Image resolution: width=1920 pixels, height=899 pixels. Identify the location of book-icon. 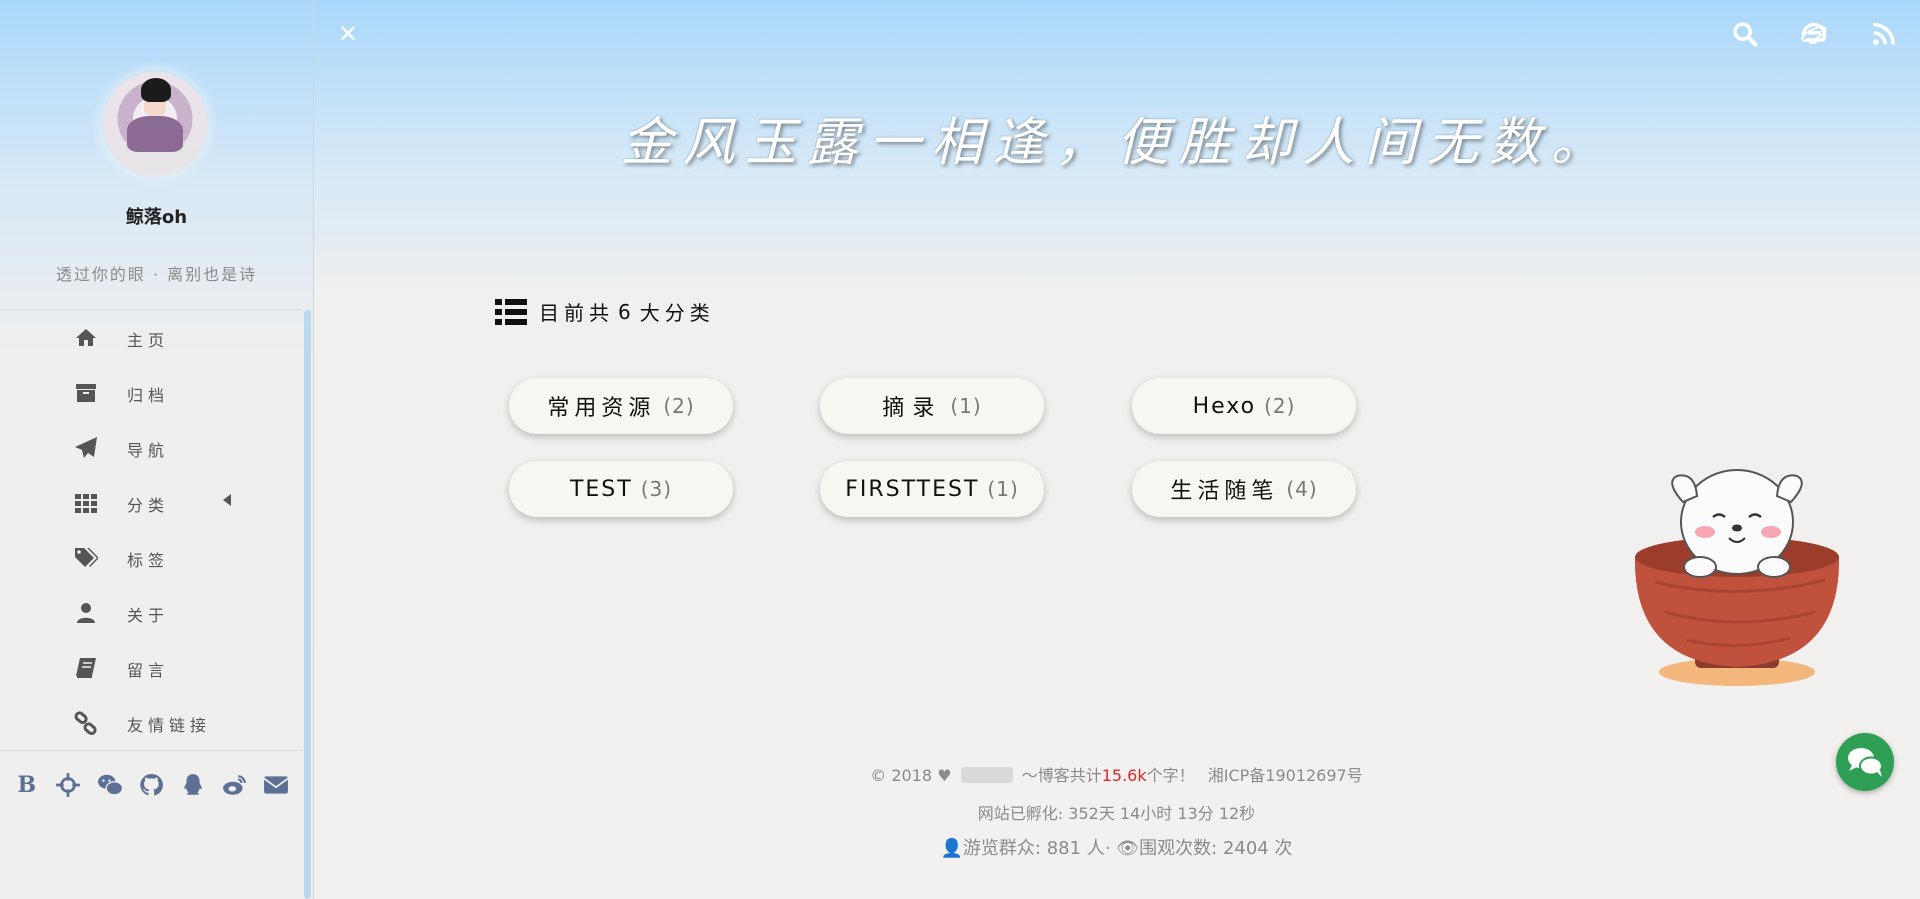
(86, 668).